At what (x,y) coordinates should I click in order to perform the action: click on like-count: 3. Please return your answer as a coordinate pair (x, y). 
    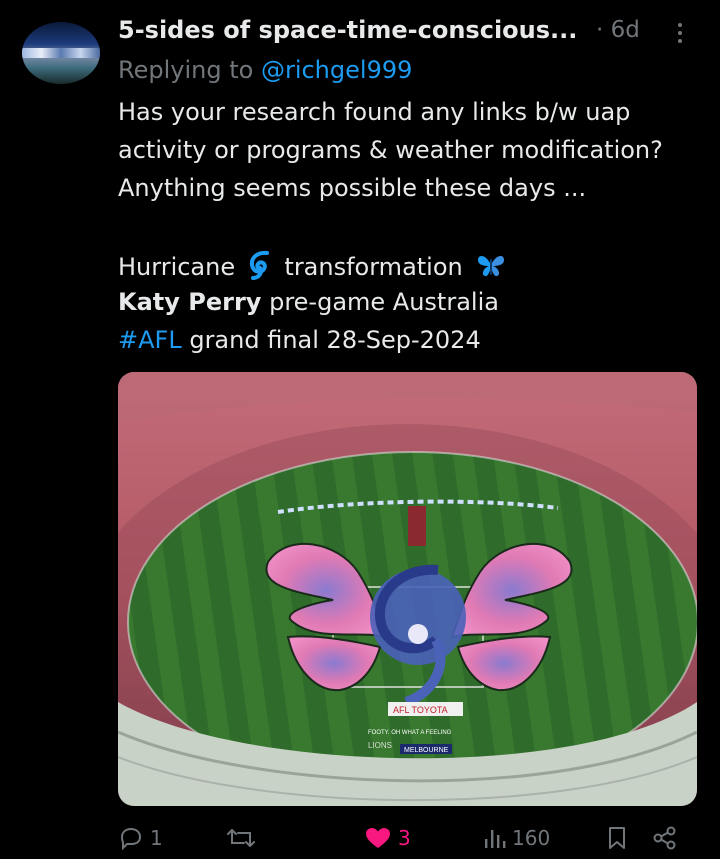
    Looking at the image, I should click on (404, 838).